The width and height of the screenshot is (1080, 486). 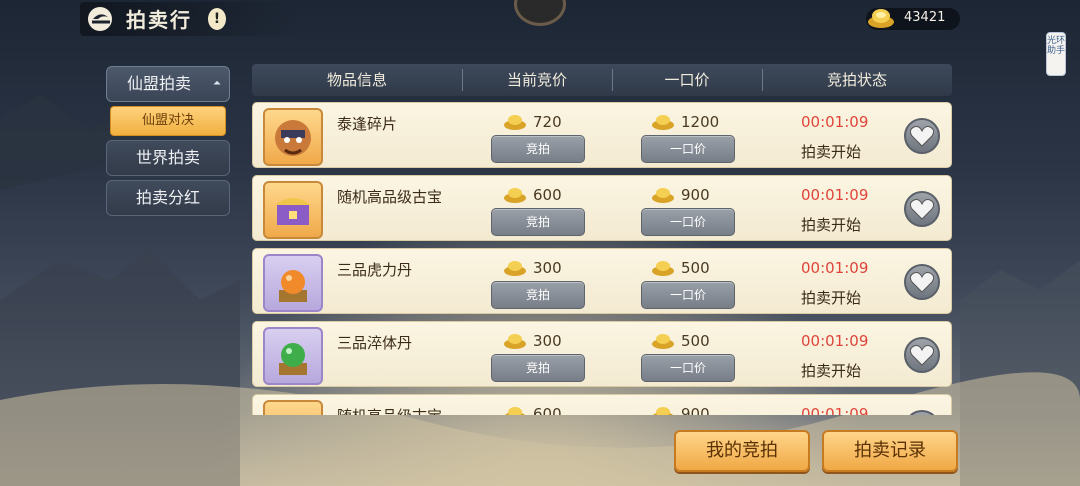 What do you see at coordinates (602, 208) in the screenshot?
I see `auction-row: 随机高品级古宝 600 竞拍 900 一口价 00:01:09 拍卖开始` at bounding box center [602, 208].